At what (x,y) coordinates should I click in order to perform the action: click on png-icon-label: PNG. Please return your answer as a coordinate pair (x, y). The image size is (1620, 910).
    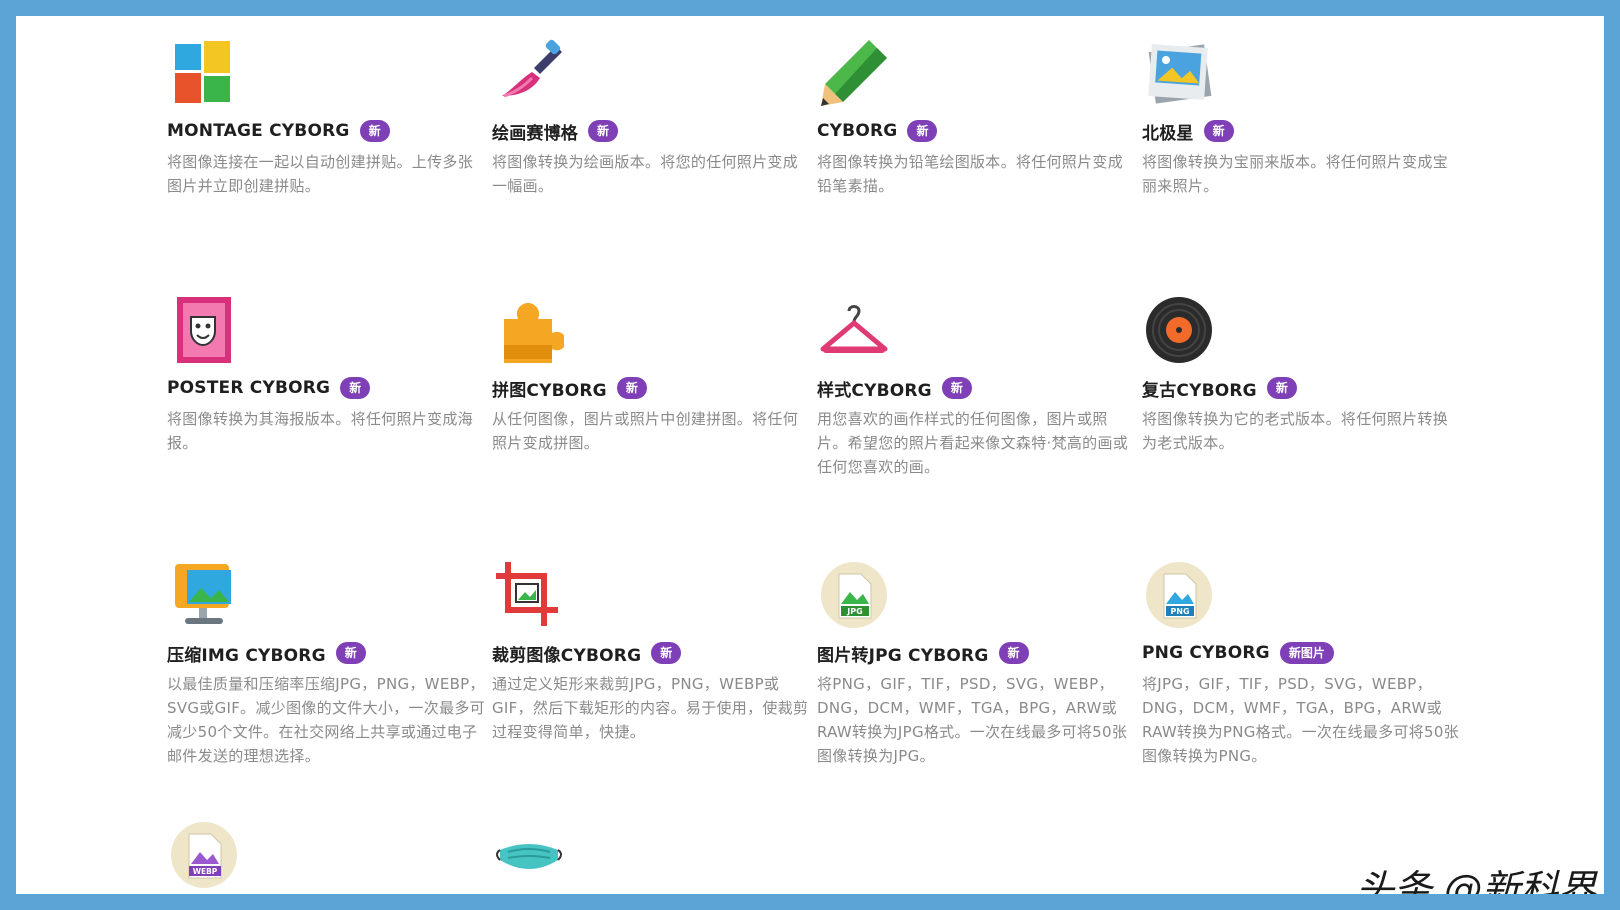
    Looking at the image, I should click on (1179, 611).